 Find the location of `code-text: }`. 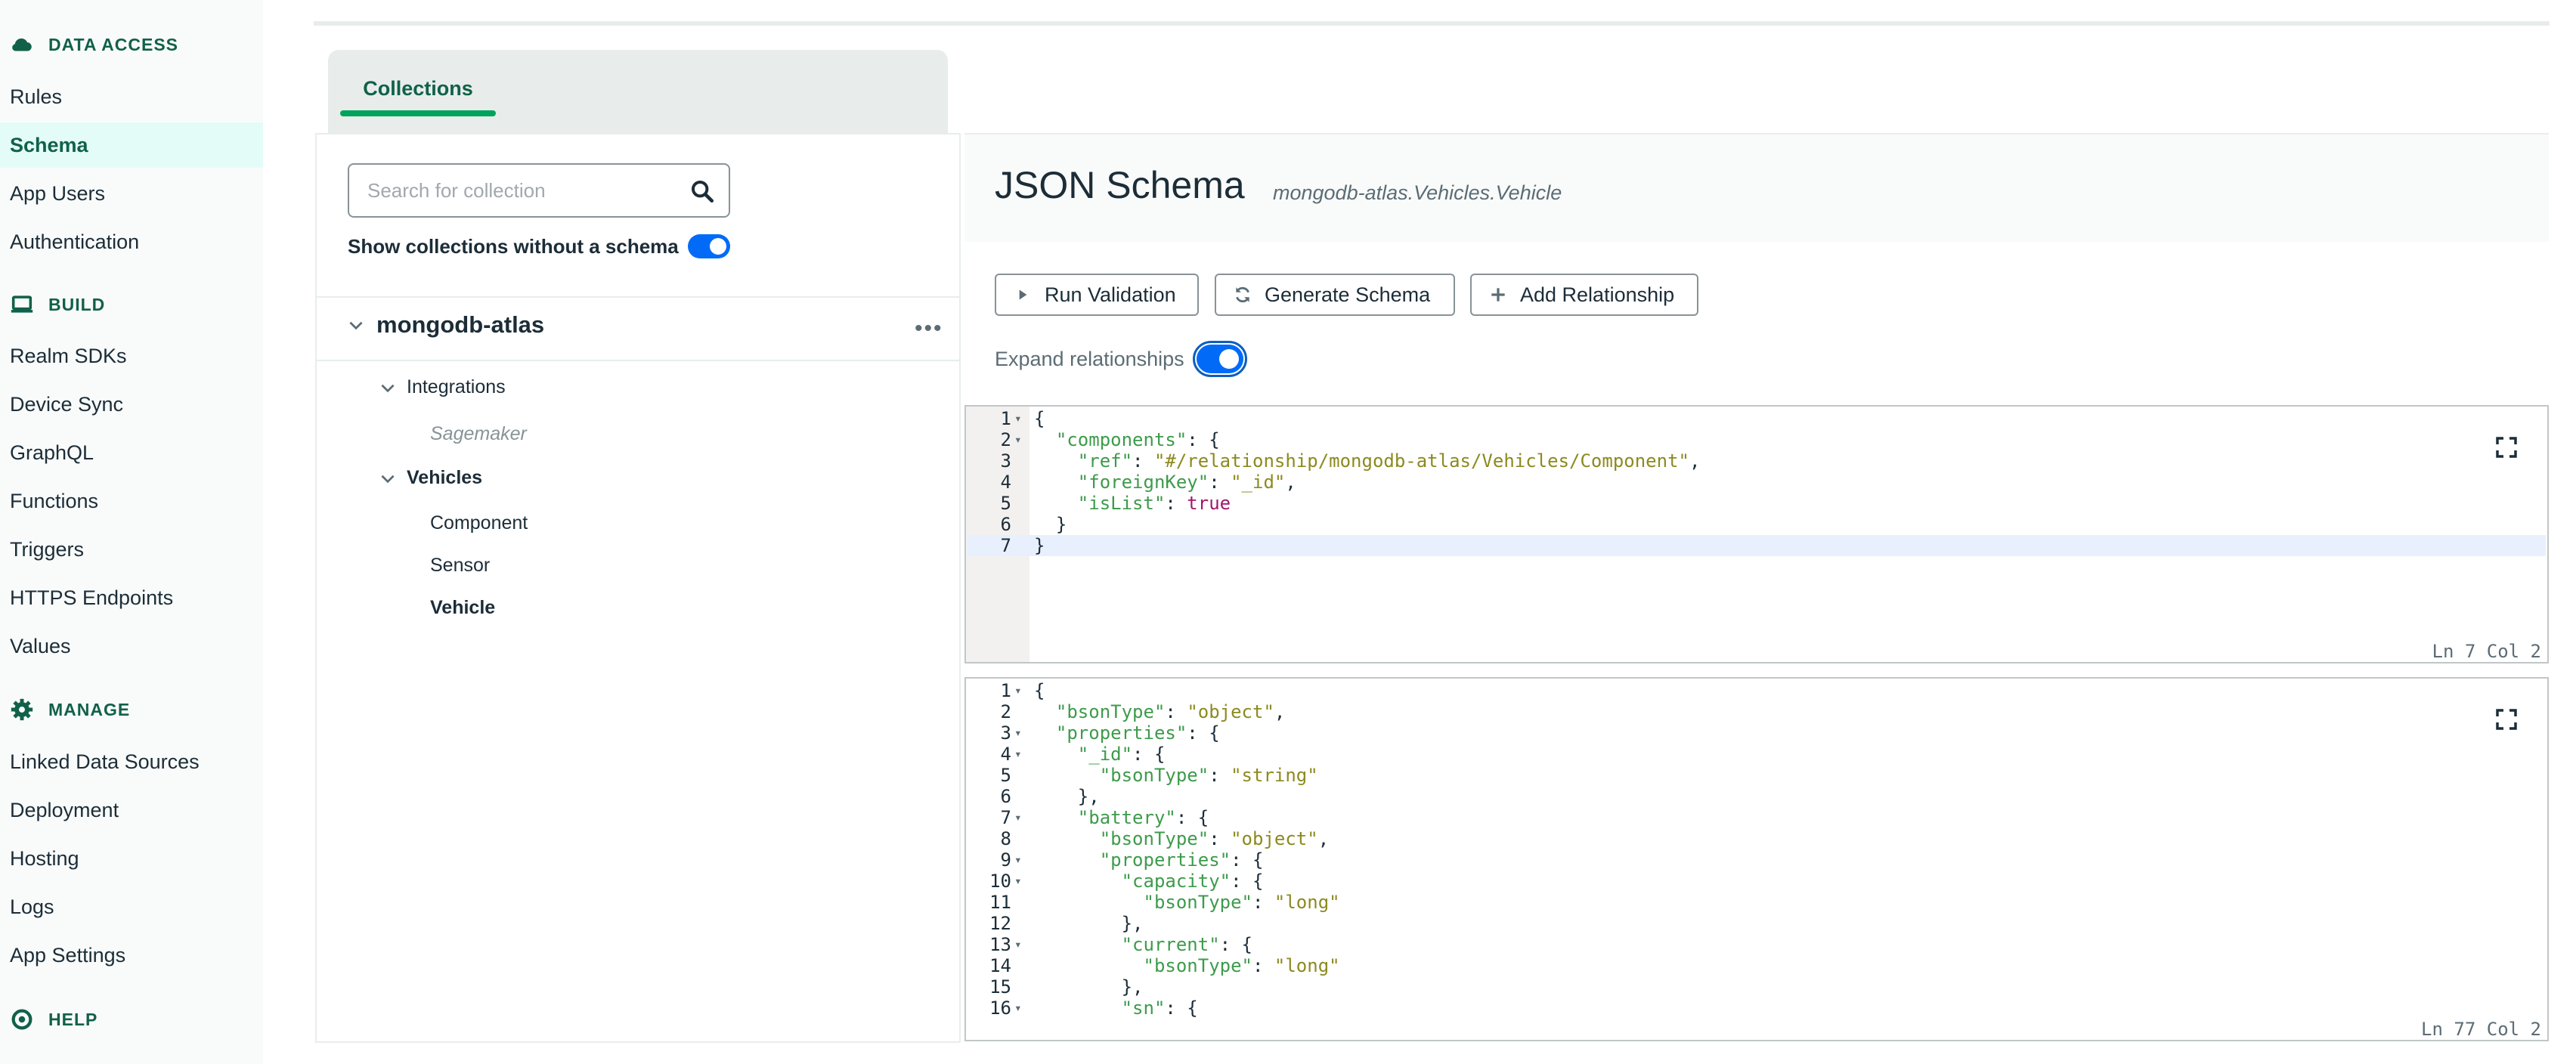

code-text: } is located at coordinates (1039, 545).